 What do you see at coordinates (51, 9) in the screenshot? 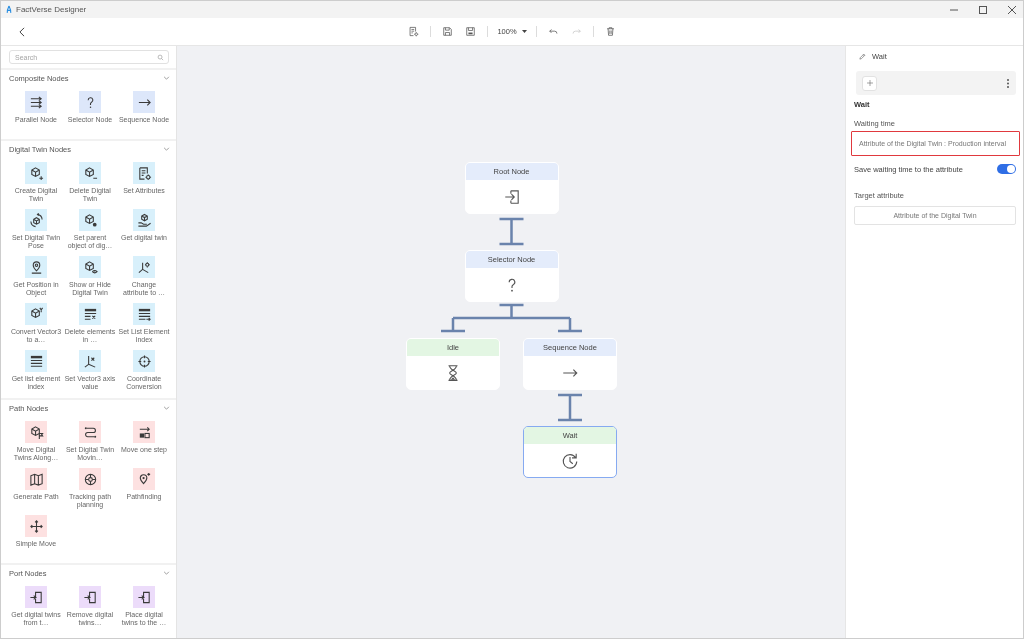
I see `window-title: FactVerse Designer` at bounding box center [51, 9].